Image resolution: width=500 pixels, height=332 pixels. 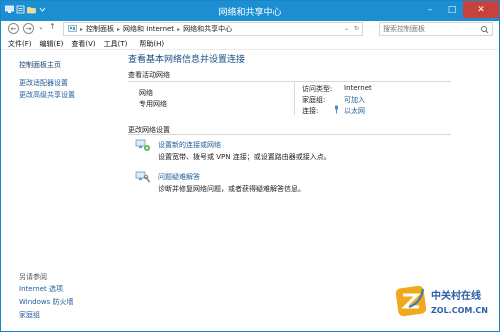 I want to click on control-panel-icon, so click(x=72, y=28).